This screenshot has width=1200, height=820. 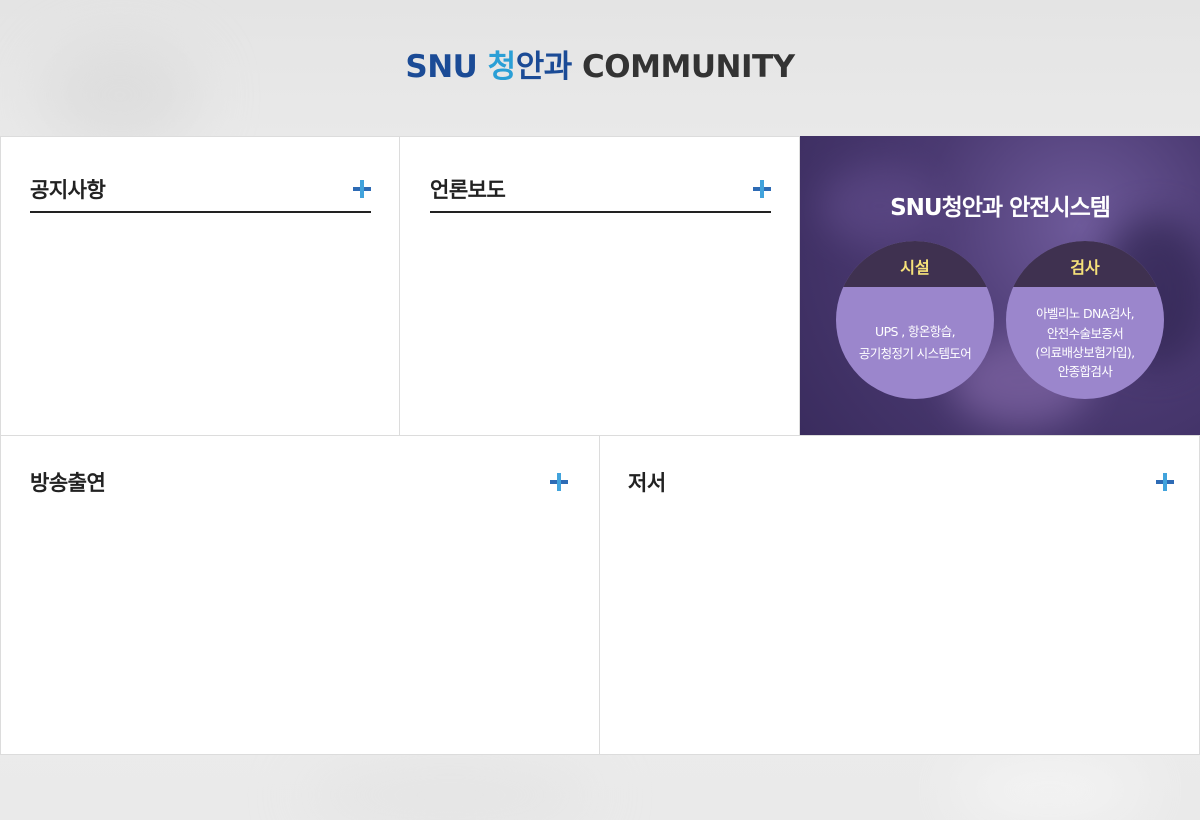 What do you see at coordinates (1085, 372) in the screenshot?
I see `inspection-line: 안종합검사` at bounding box center [1085, 372].